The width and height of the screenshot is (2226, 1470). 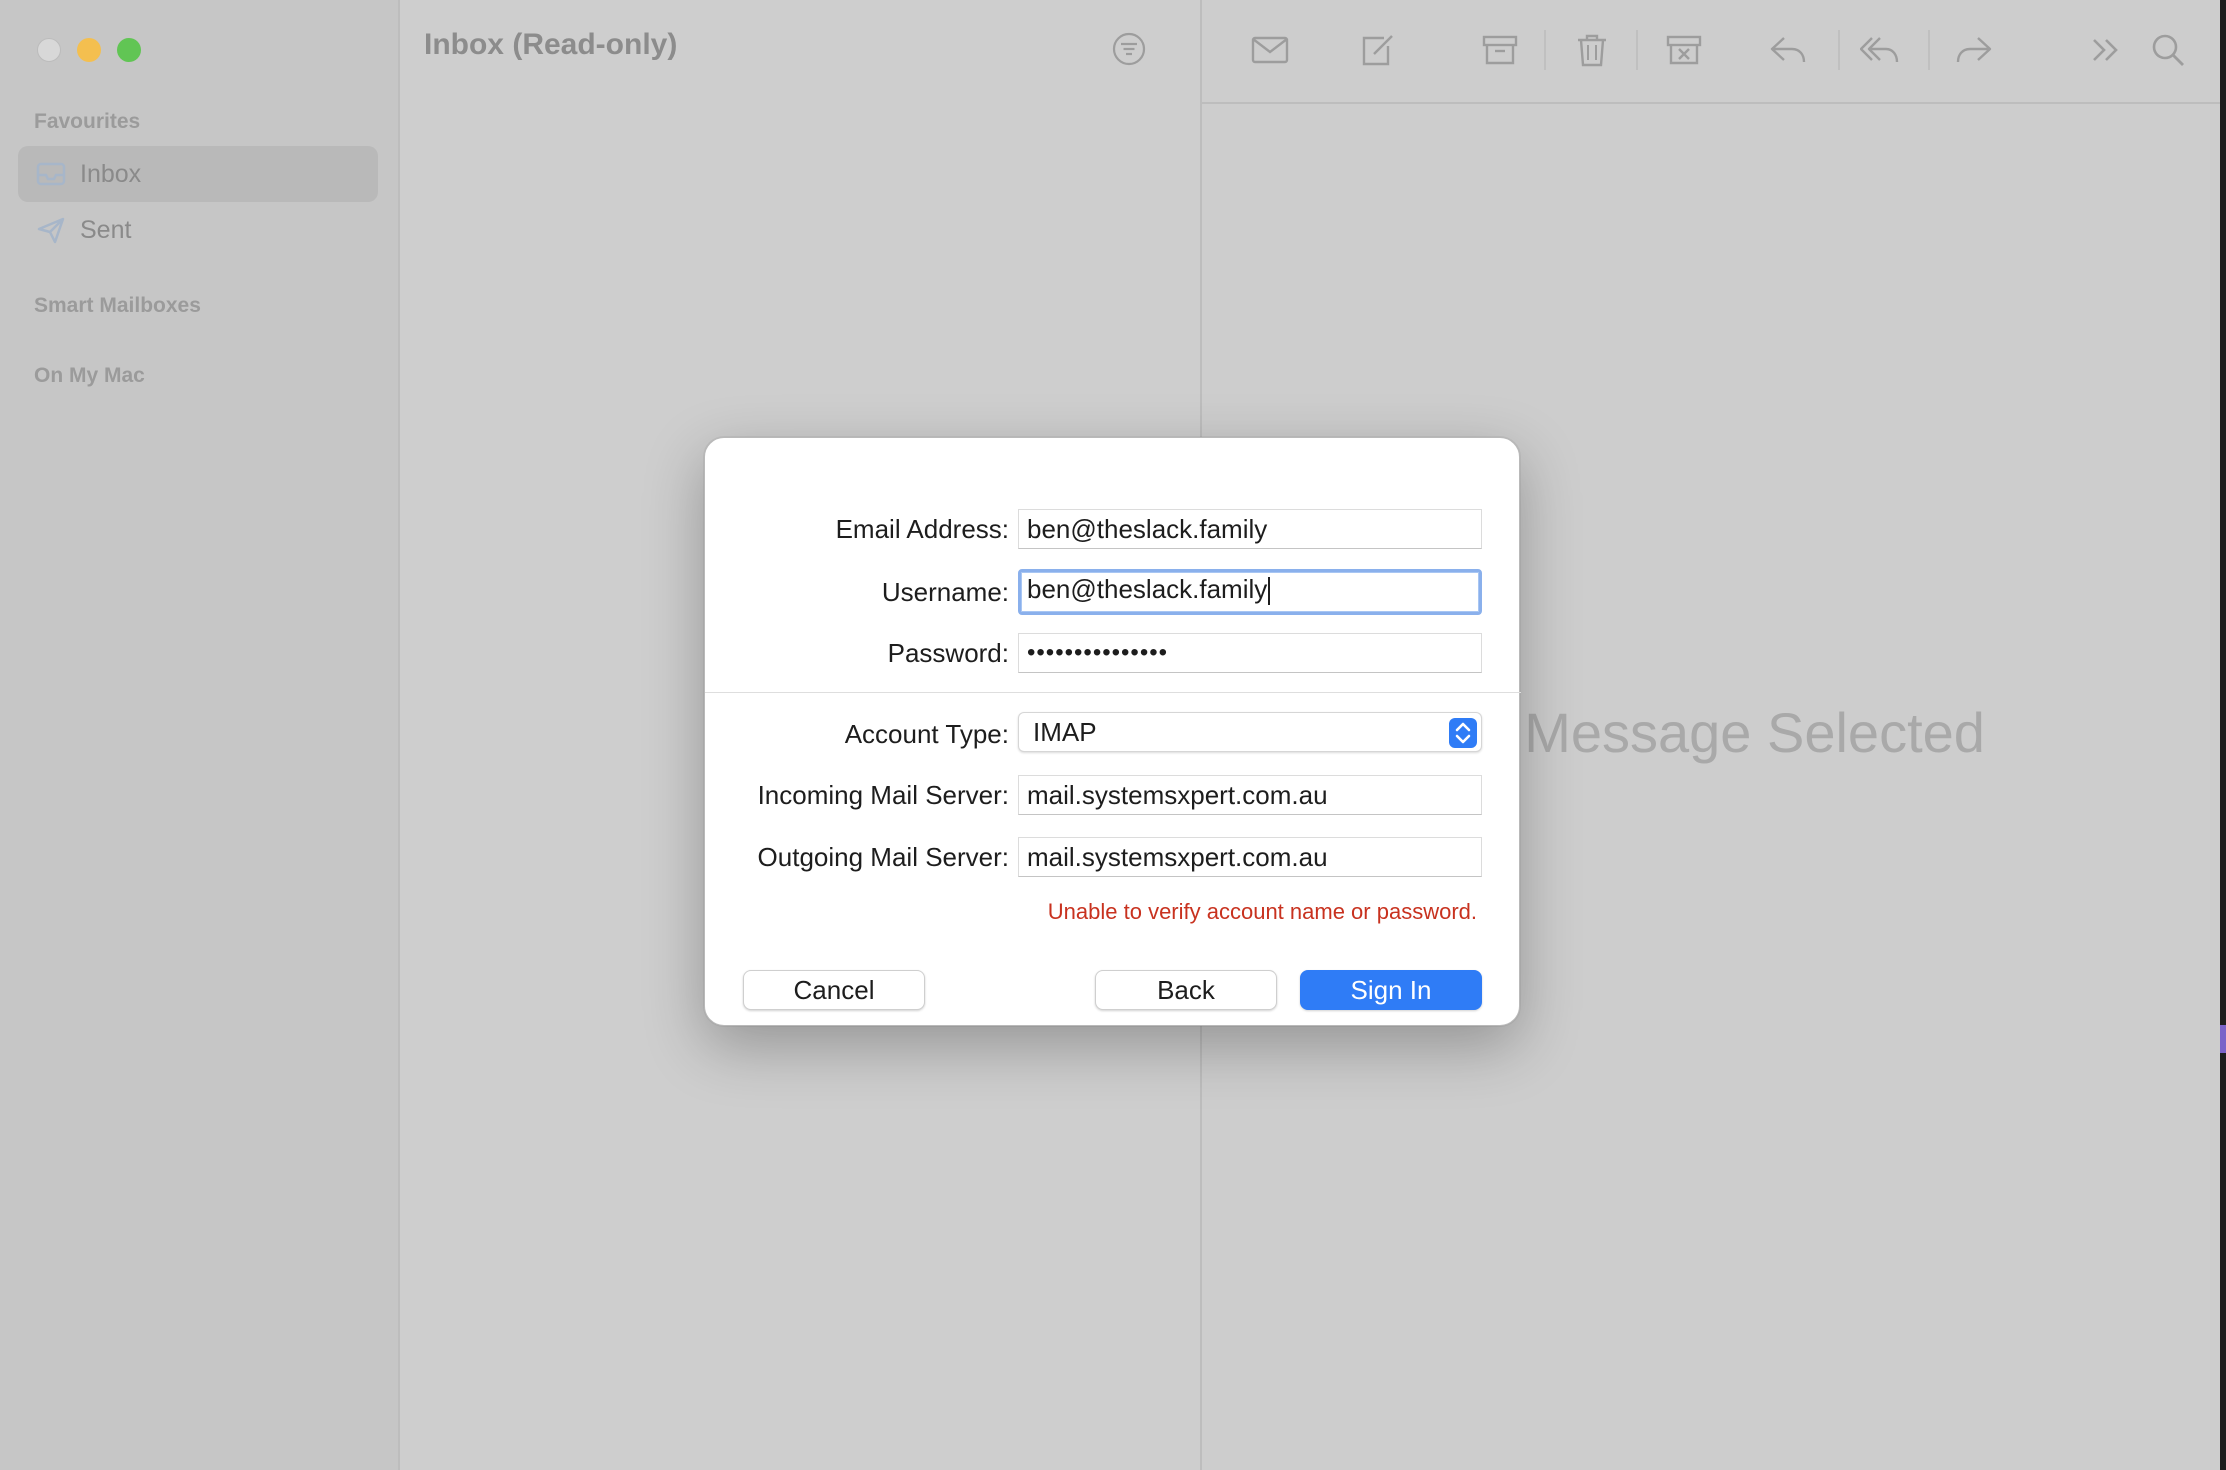 What do you see at coordinates (198, 230) in the screenshot?
I see `sidebar-item-sent: Sent` at bounding box center [198, 230].